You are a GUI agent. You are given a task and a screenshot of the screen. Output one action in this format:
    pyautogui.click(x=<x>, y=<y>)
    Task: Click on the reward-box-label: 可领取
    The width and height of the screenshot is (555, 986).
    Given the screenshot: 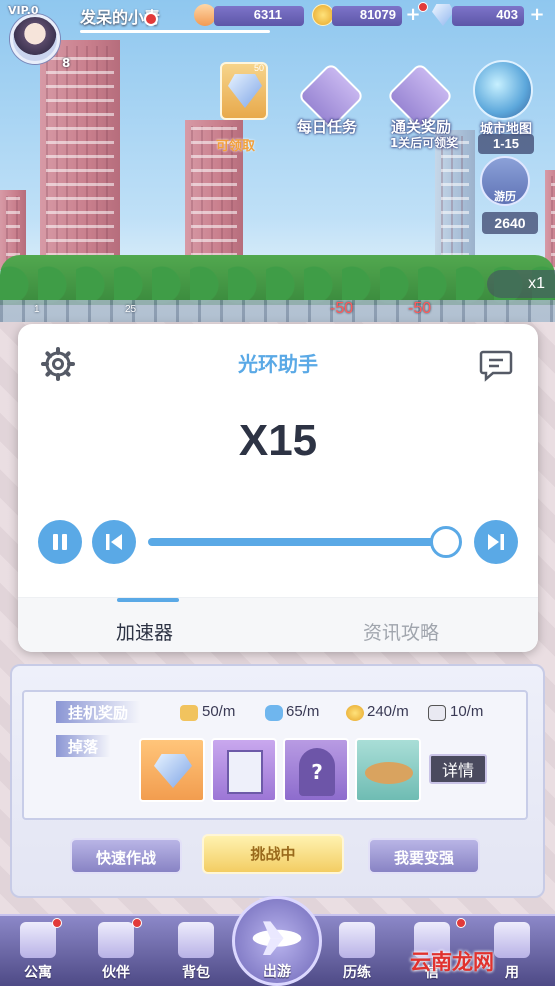 What is the action you would take?
    pyautogui.click(x=235, y=144)
    